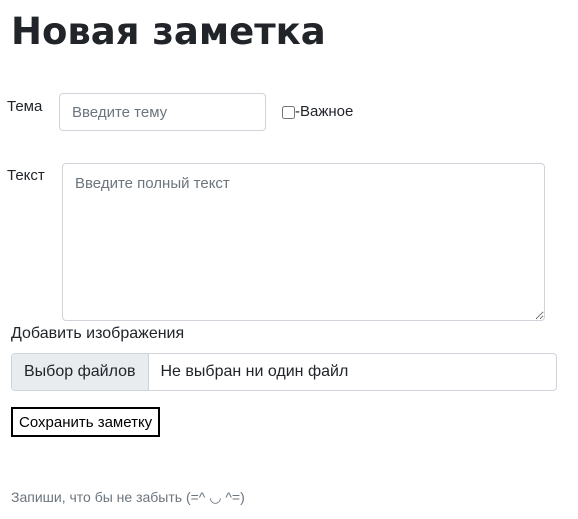 This screenshot has width=578, height=519. Describe the element at coordinates (324, 111) in the screenshot. I see `important-label: -Важное` at that location.